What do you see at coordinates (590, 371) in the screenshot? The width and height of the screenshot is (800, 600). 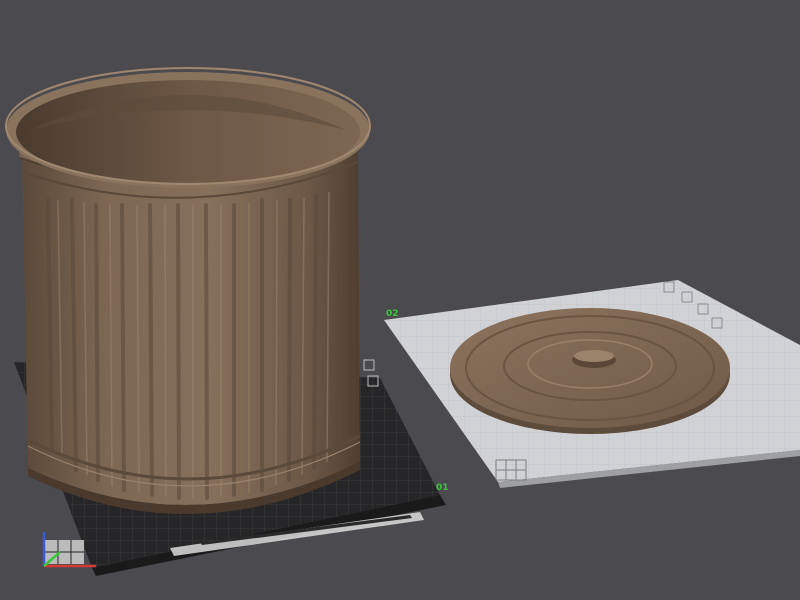 I see `trash-can-lid` at bounding box center [590, 371].